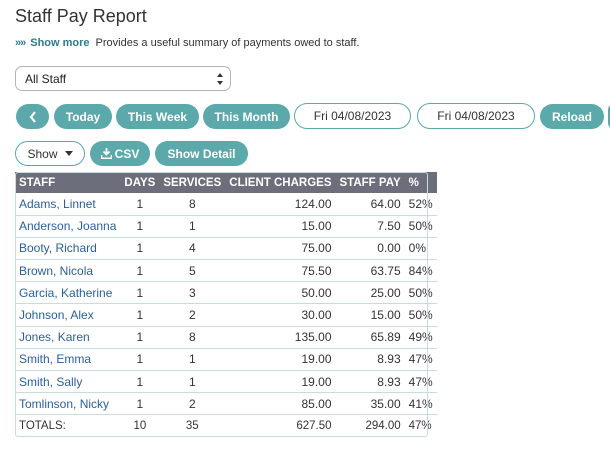 The height and width of the screenshot is (452, 610). What do you see at coordinates (280, 360) in the screenshot?
I see `client-charges-cell: 19.00` at bounding box center [280, 360].